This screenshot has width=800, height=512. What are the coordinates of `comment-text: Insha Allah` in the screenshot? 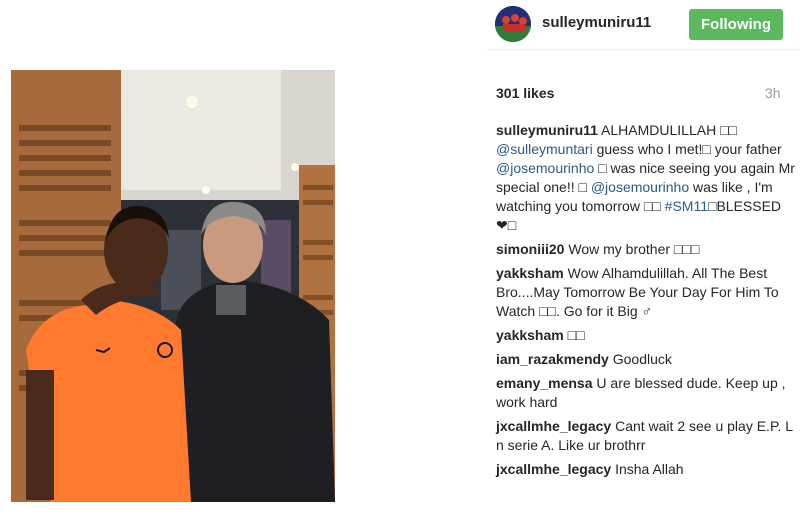 It's located at (647, 469).